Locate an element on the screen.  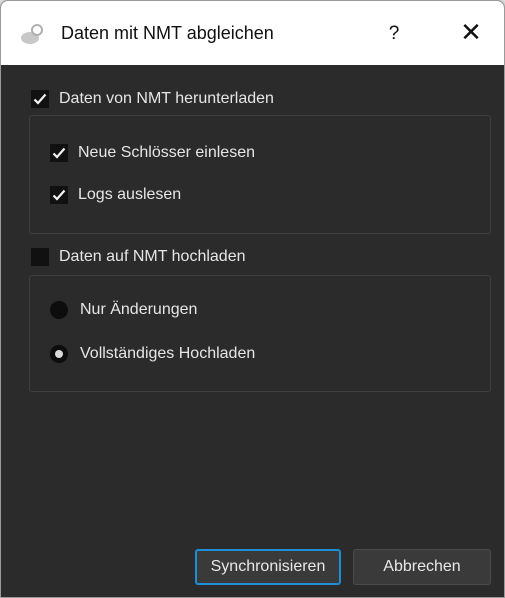
title-bar: Daten mit NMT abgleichen ? ✕ is located at coordinates (252, 33).